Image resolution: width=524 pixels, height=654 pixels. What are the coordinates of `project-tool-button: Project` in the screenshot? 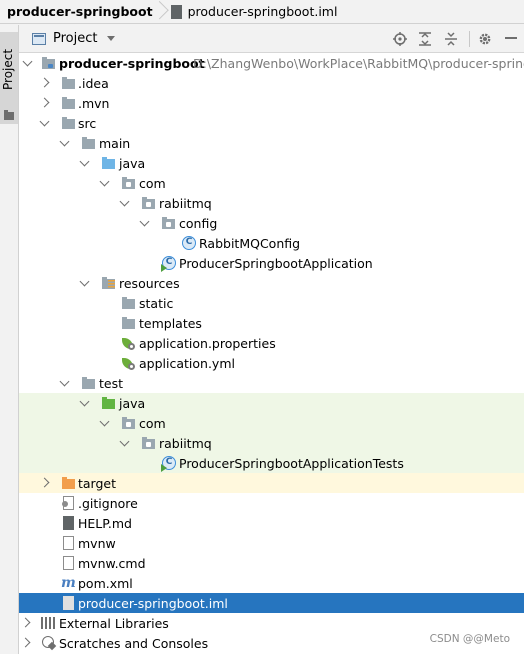 It's located at (9, 78).